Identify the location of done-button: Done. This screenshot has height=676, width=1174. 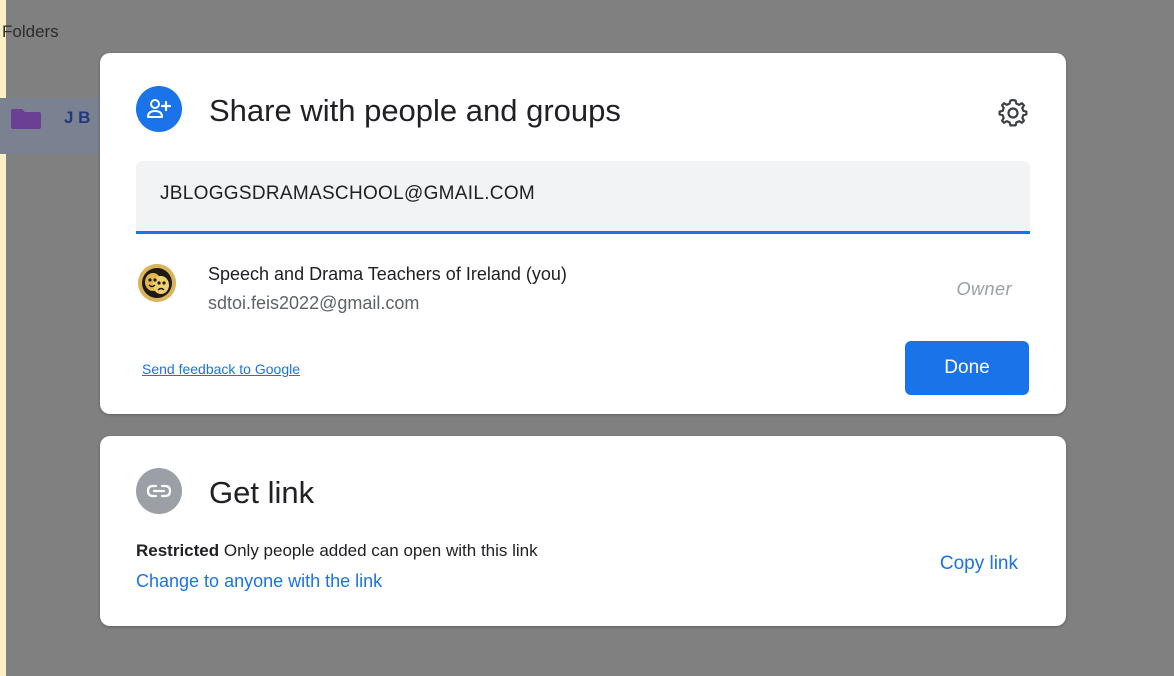
(967, 368).